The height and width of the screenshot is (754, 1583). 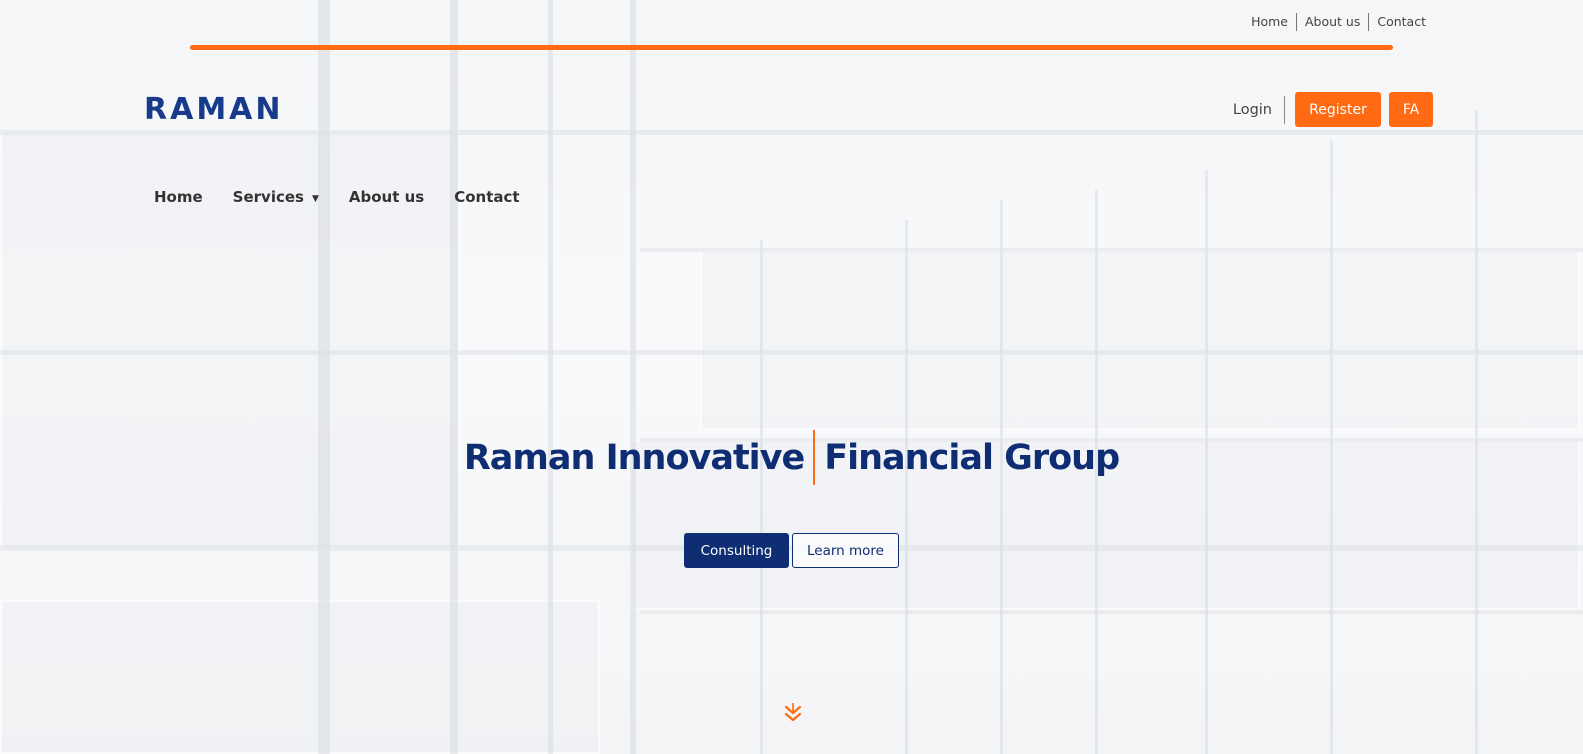 I want to click on nav-item-contact: Contact, so click(x=486, y=197).